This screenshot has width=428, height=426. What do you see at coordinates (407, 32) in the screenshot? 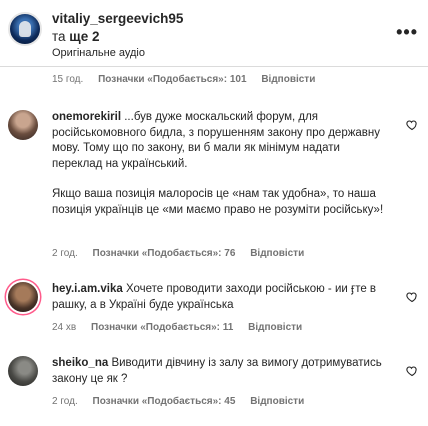
I see `more-options-icon: •••` at bounding box center [407, 32].